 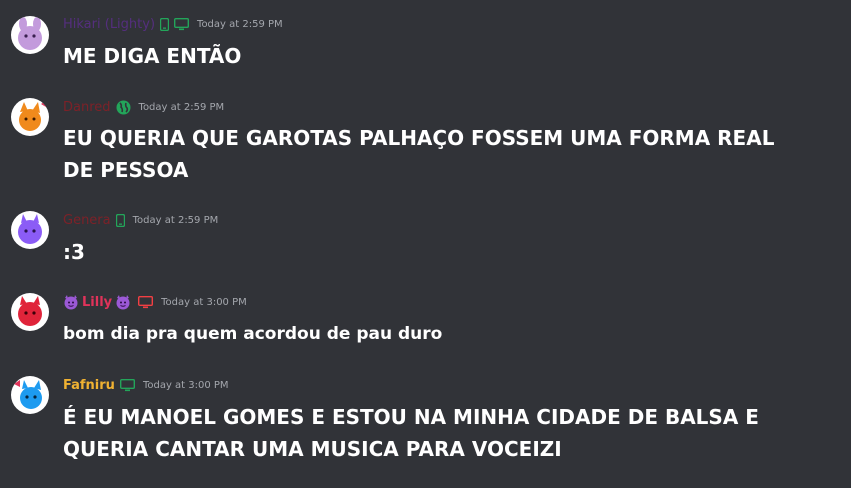 What do you see at coordinates (152, 56) in the screenshot?
I see `message-content: ME DIGA ENTÃO` at bounding box center [152, 56].